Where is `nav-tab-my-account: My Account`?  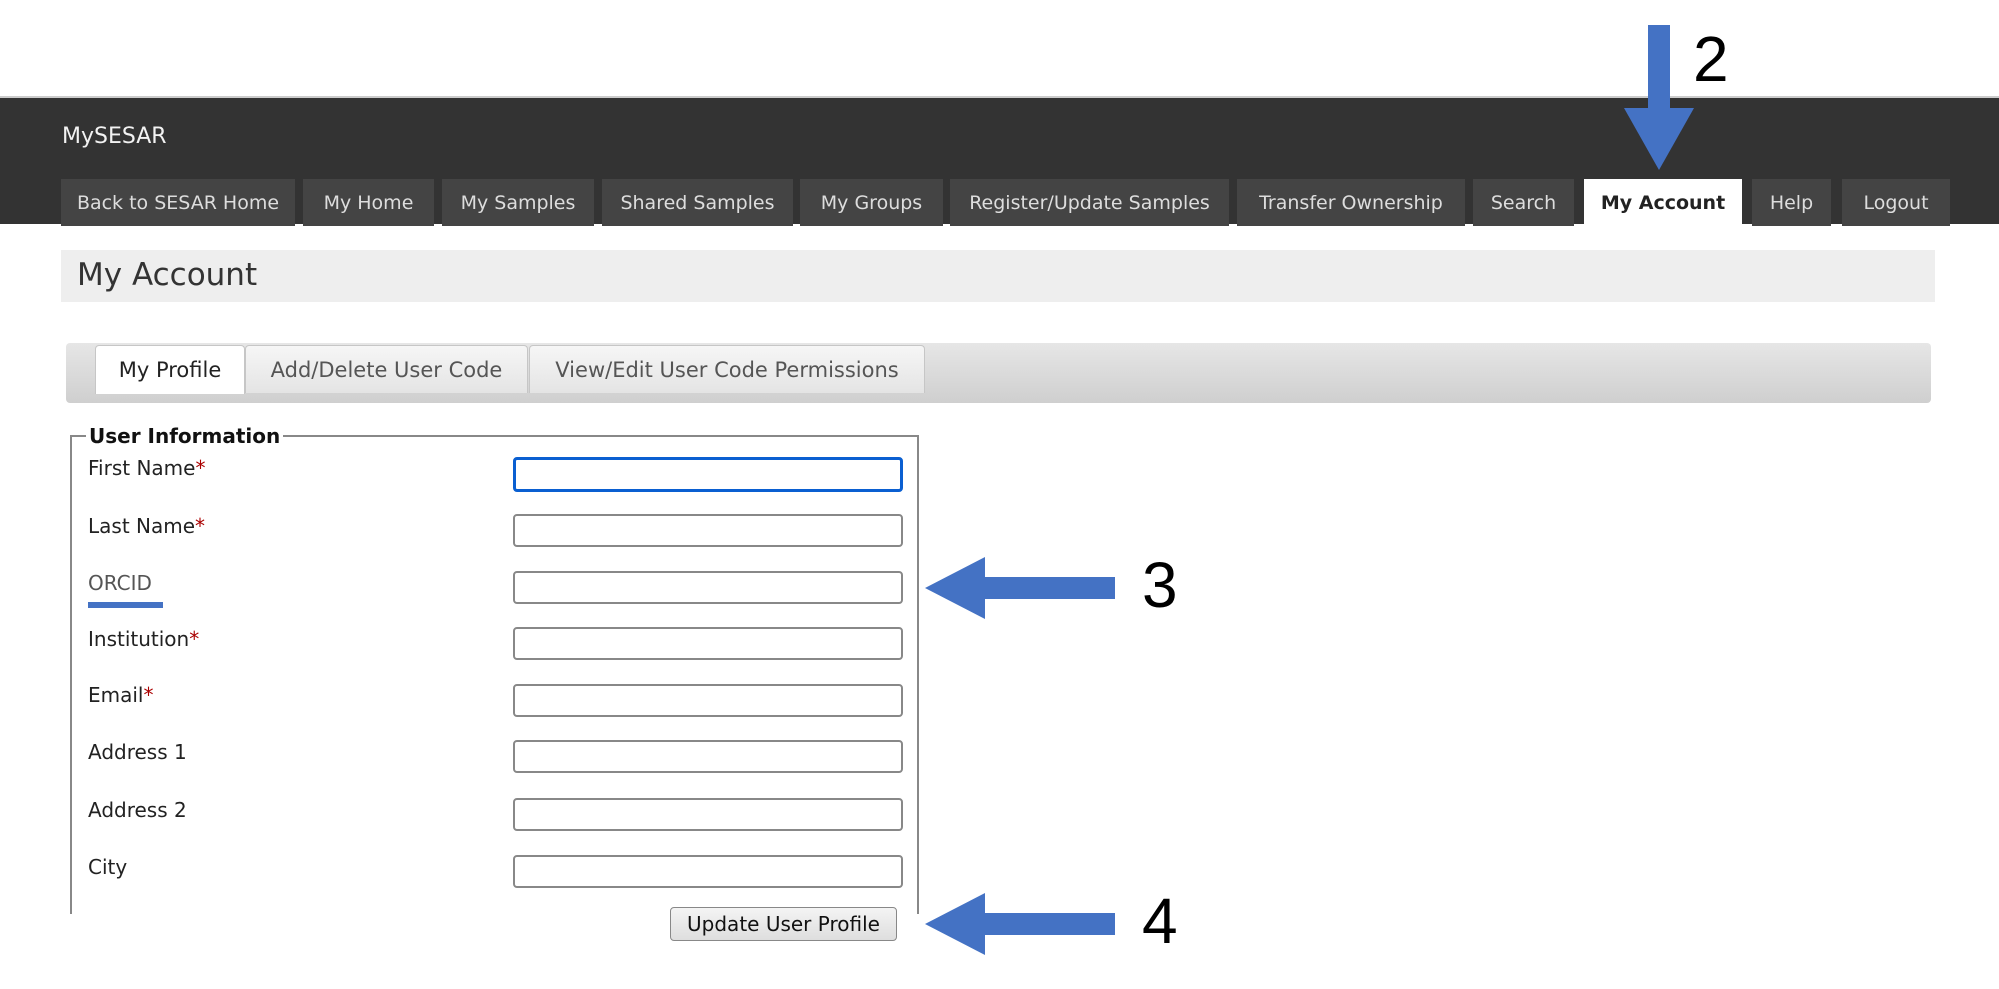
nav-tab-my-account: My Account is located at coordinates (1663, 202).